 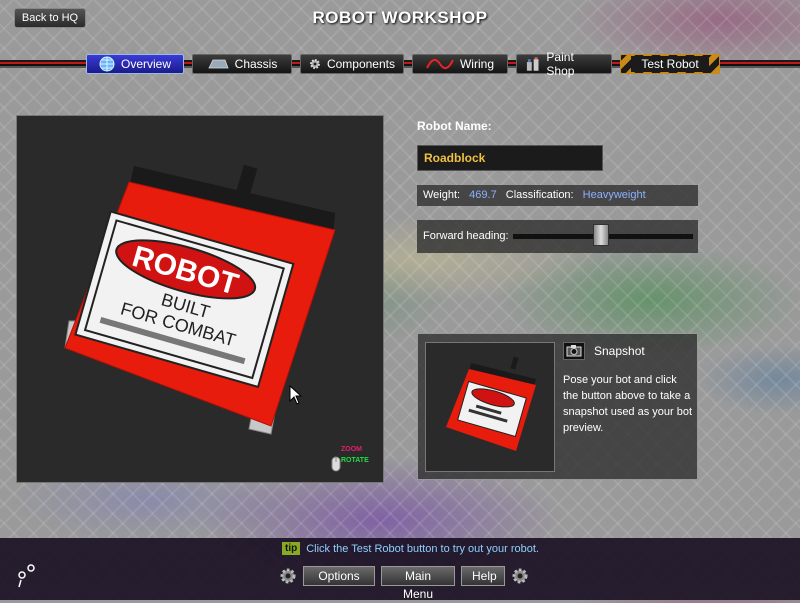 What do you see at coordinates (476, 64) in the screenshot?
I see `tab-wiring-label: Wiring` at bounding box center [476, 64].